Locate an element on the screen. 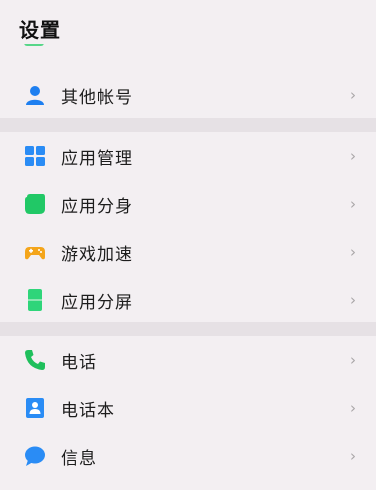  settings-item-split-screen: 应用分屏 › is located at coordinates (188, 299).